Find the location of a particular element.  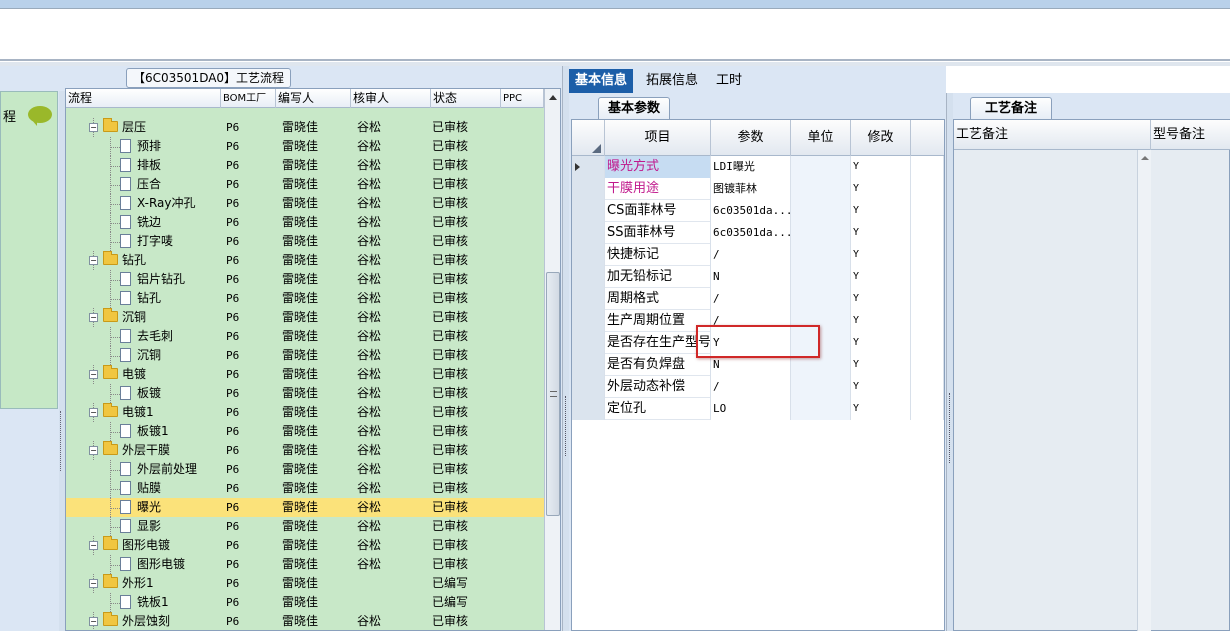

notes-scrollbar is located at coordinates (1144, 390).